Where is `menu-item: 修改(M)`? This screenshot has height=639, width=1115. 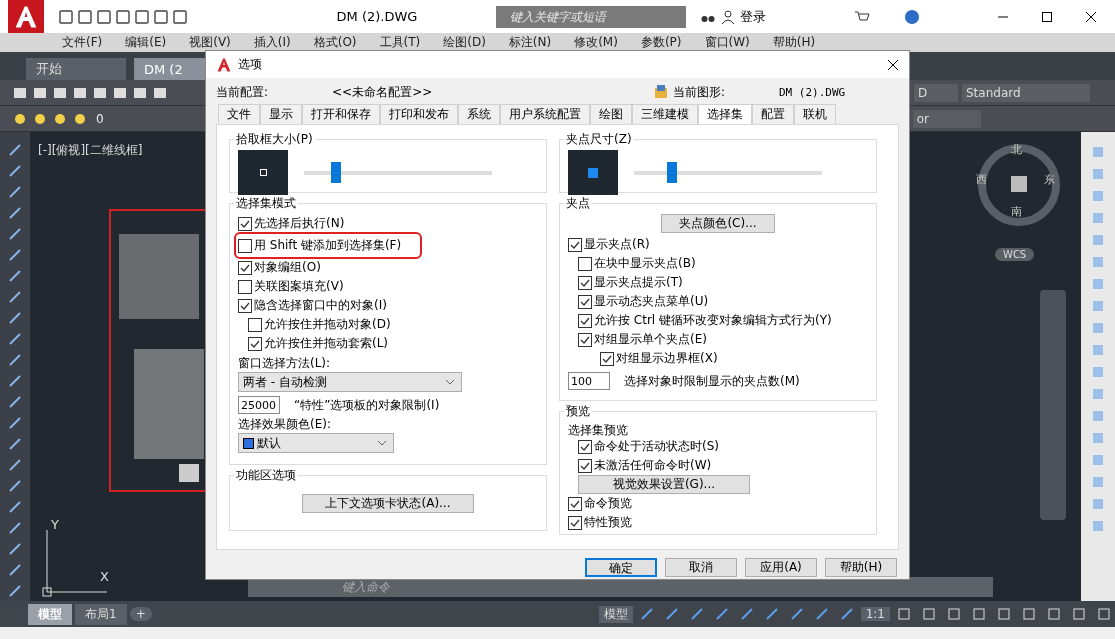 menu-item: 修改(M) is located at coordinates (596, 42).